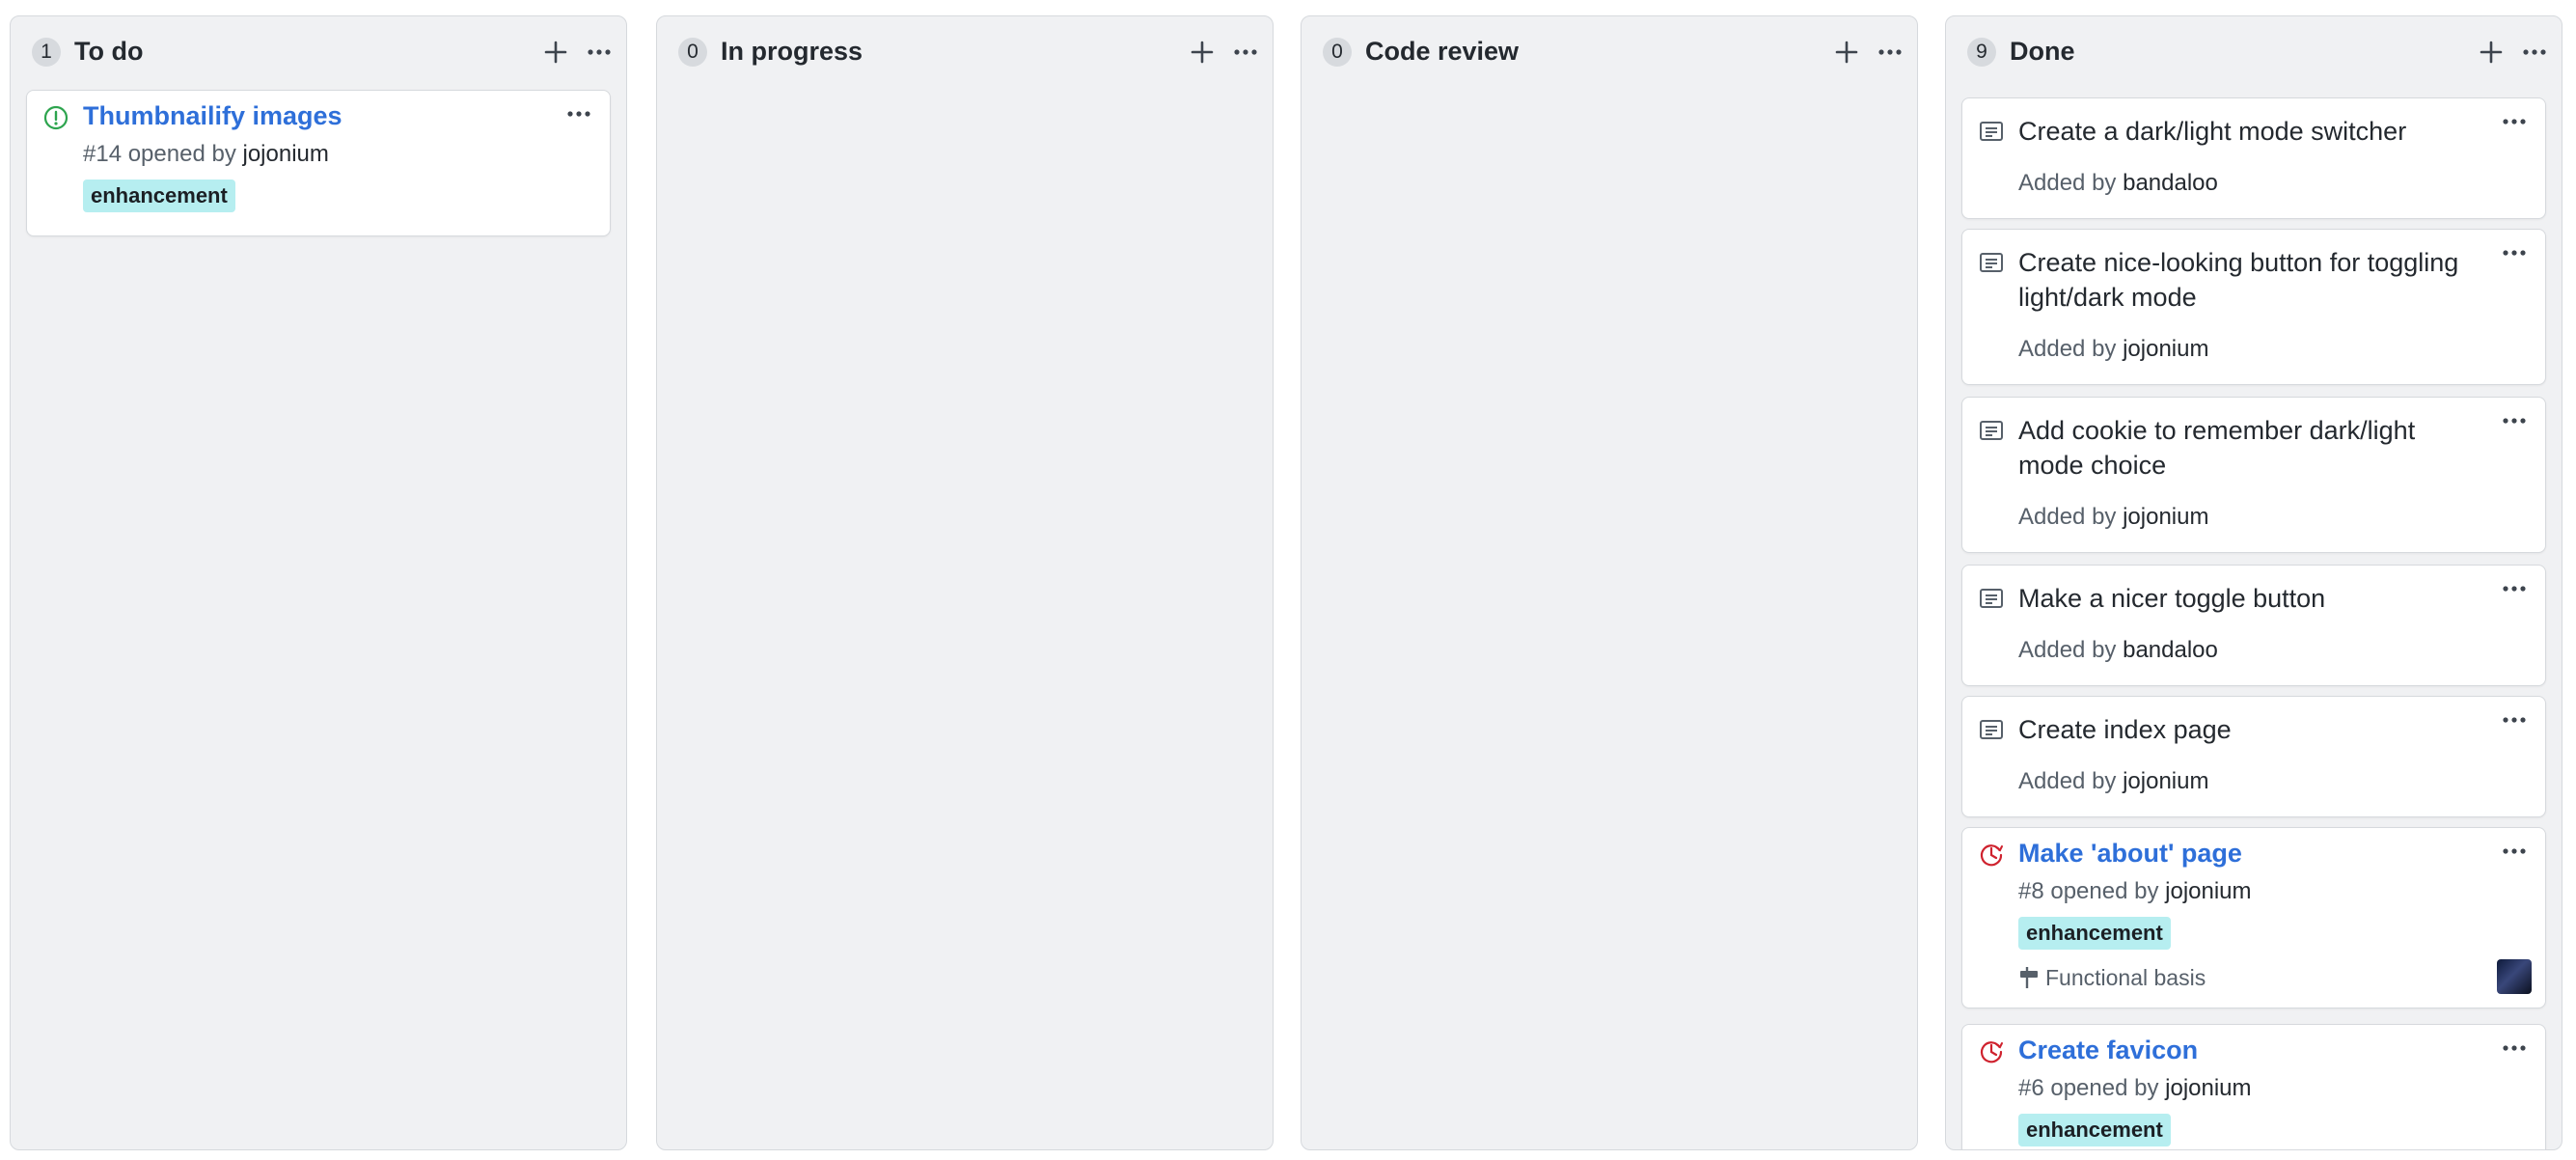 This screenshot has height=1160, width=2576. Describe the element at coordinates (319, 51) in the screenshot. I see `column-header: 1 To do` at that location.